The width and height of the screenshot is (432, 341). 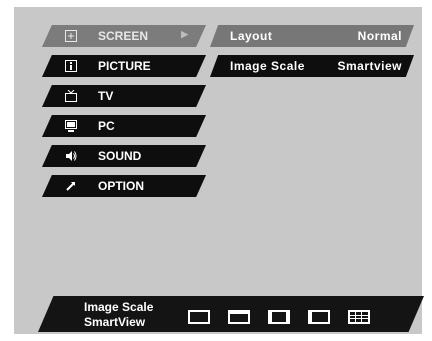 What do you see at coordinates (119, 307) in the screenshot?
I see `status-title: Image Scale` at bounding box center [119, 307].